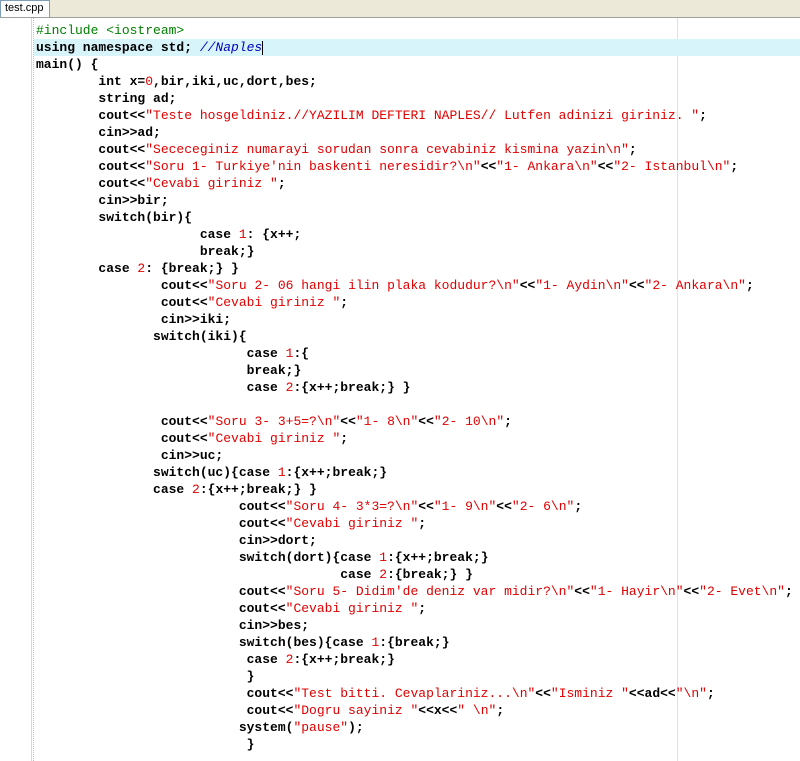  I want to click on code-token: switch(bes){case, so click(204, 642).